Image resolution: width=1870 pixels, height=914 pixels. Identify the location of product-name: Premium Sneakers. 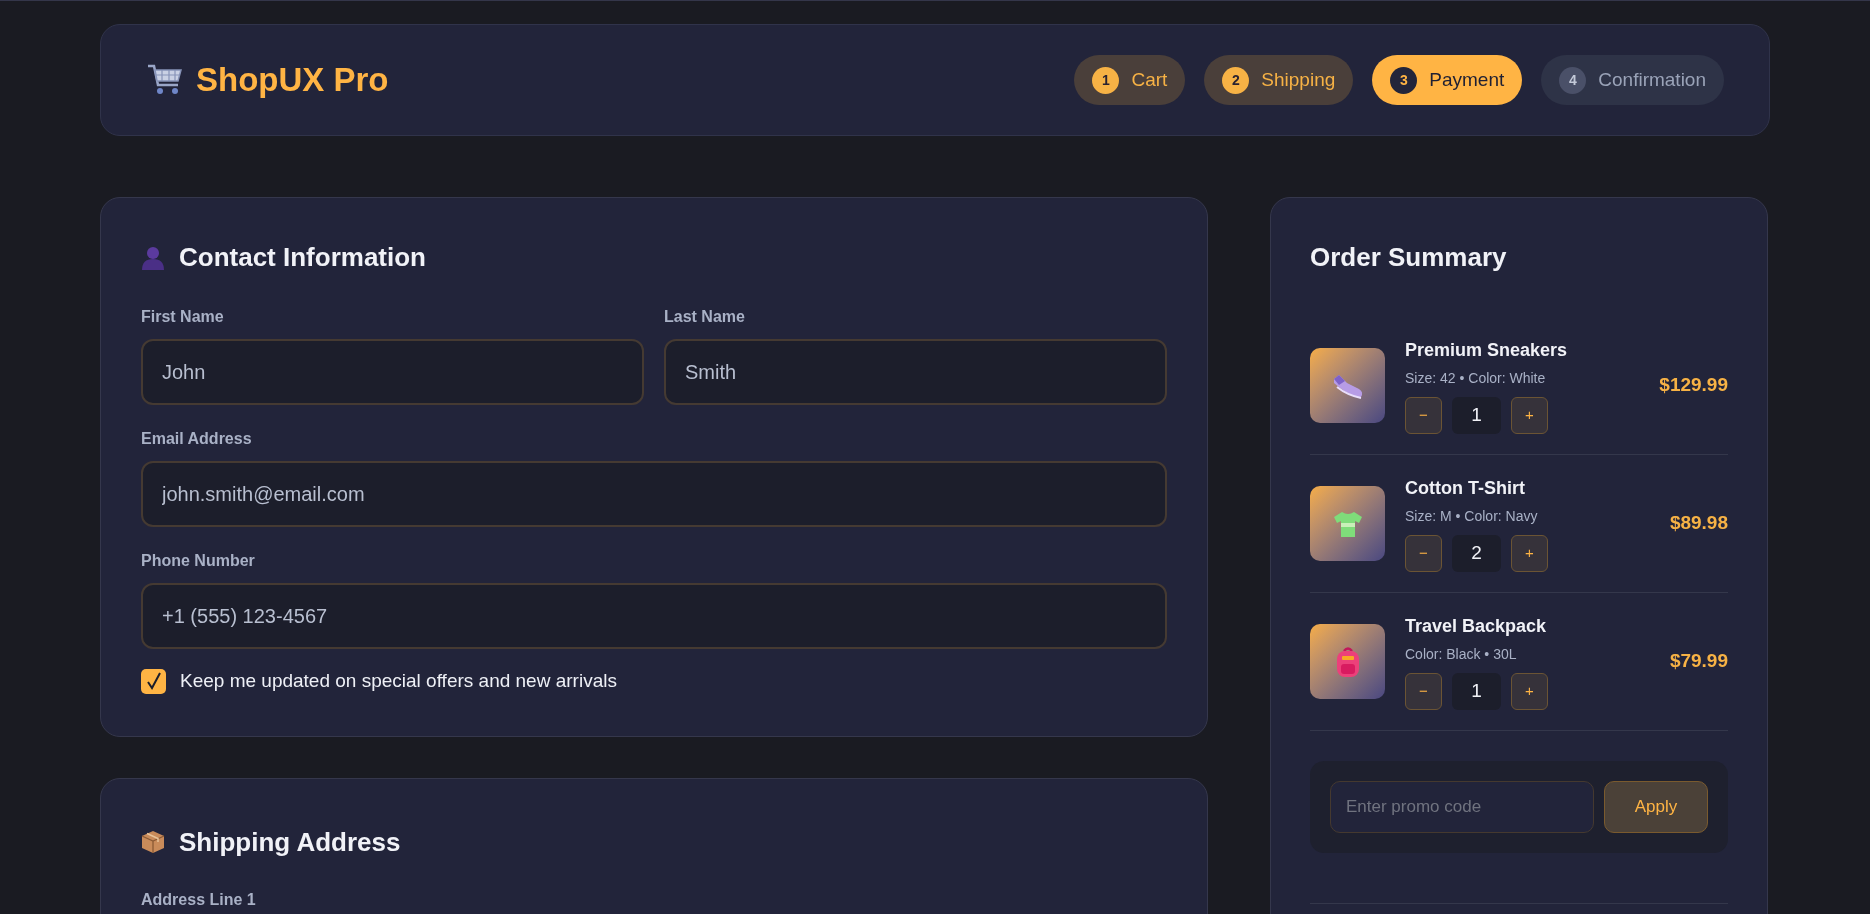
(1487, 350).